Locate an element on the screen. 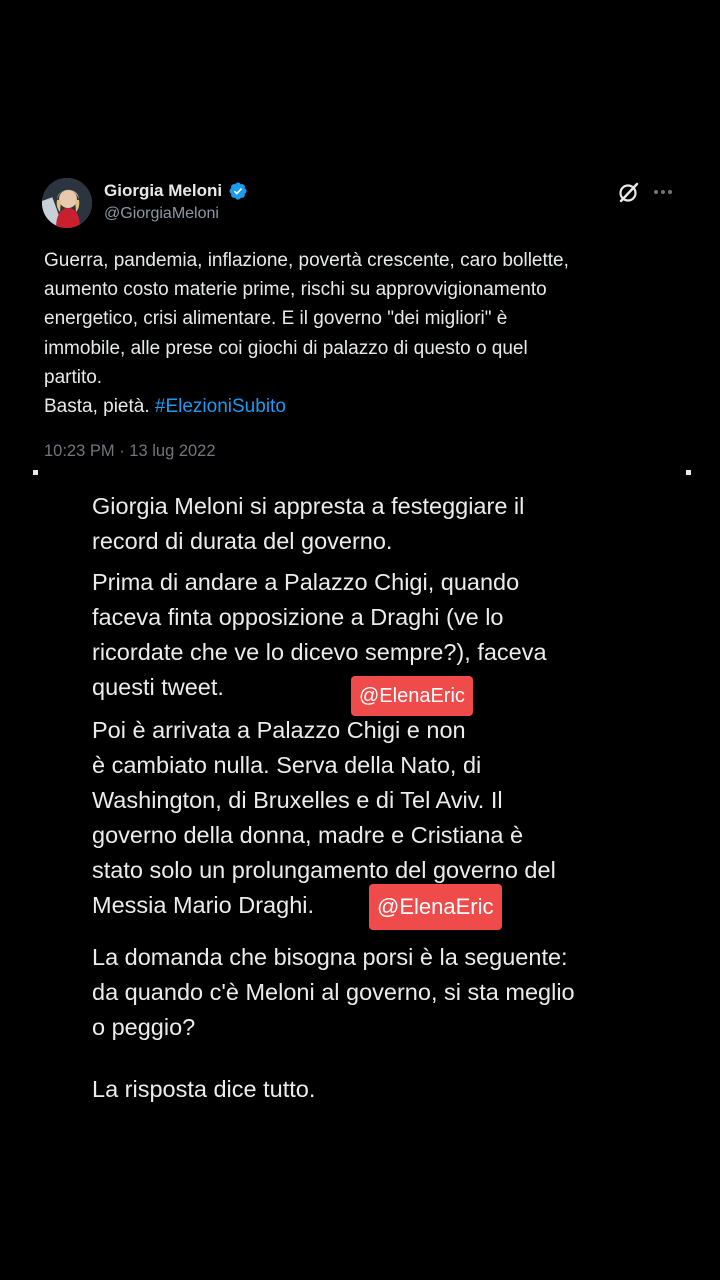  tweet-text-line: partito. is located at coordinates (73, 377).